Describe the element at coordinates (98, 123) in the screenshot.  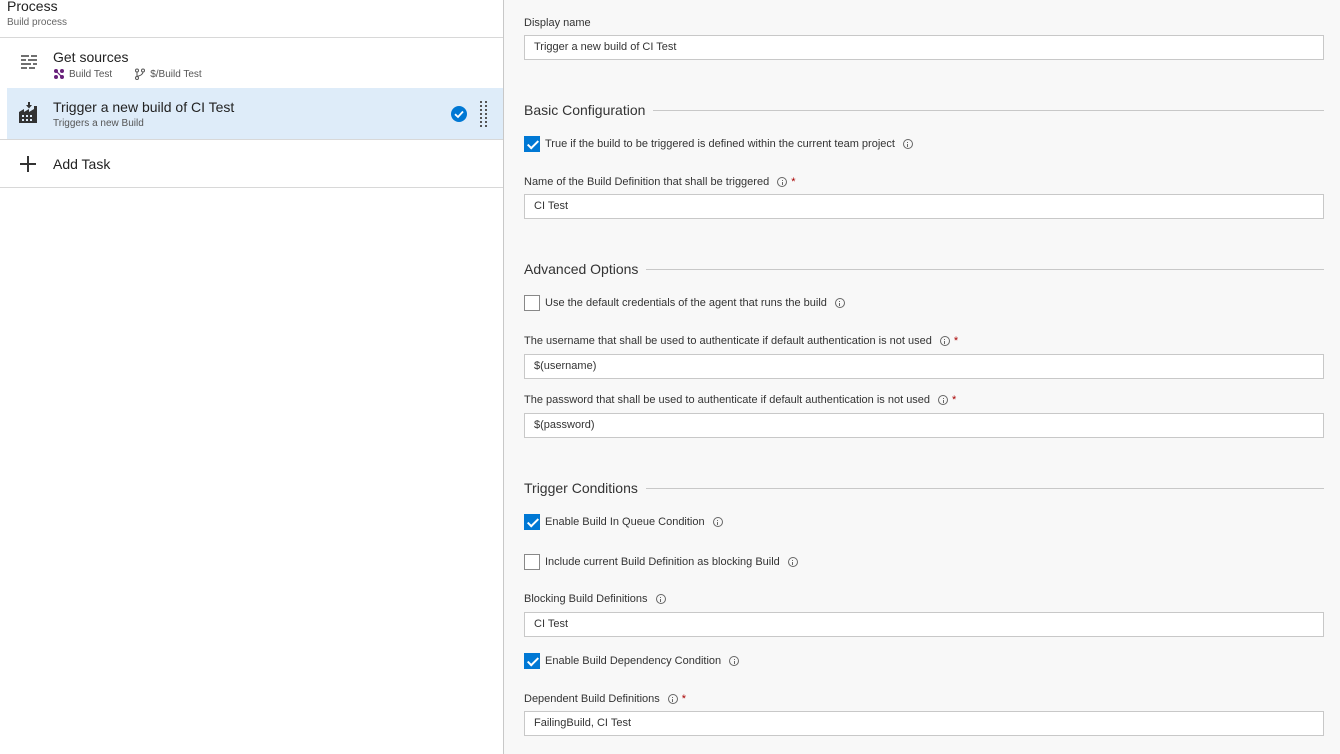
I see `task-subtitle: Triggers a new Build` at that location.